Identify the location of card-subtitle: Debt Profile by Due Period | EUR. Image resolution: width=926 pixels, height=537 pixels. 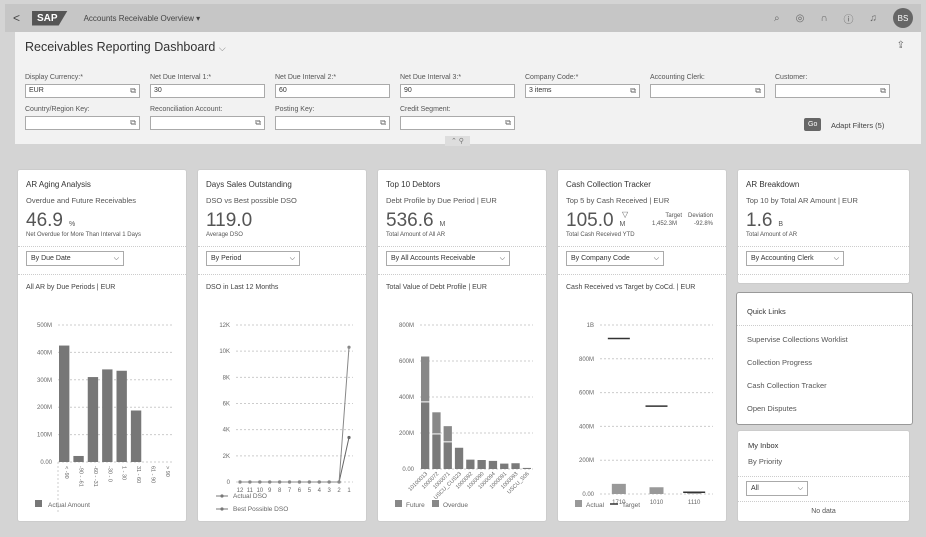
(441, 200).